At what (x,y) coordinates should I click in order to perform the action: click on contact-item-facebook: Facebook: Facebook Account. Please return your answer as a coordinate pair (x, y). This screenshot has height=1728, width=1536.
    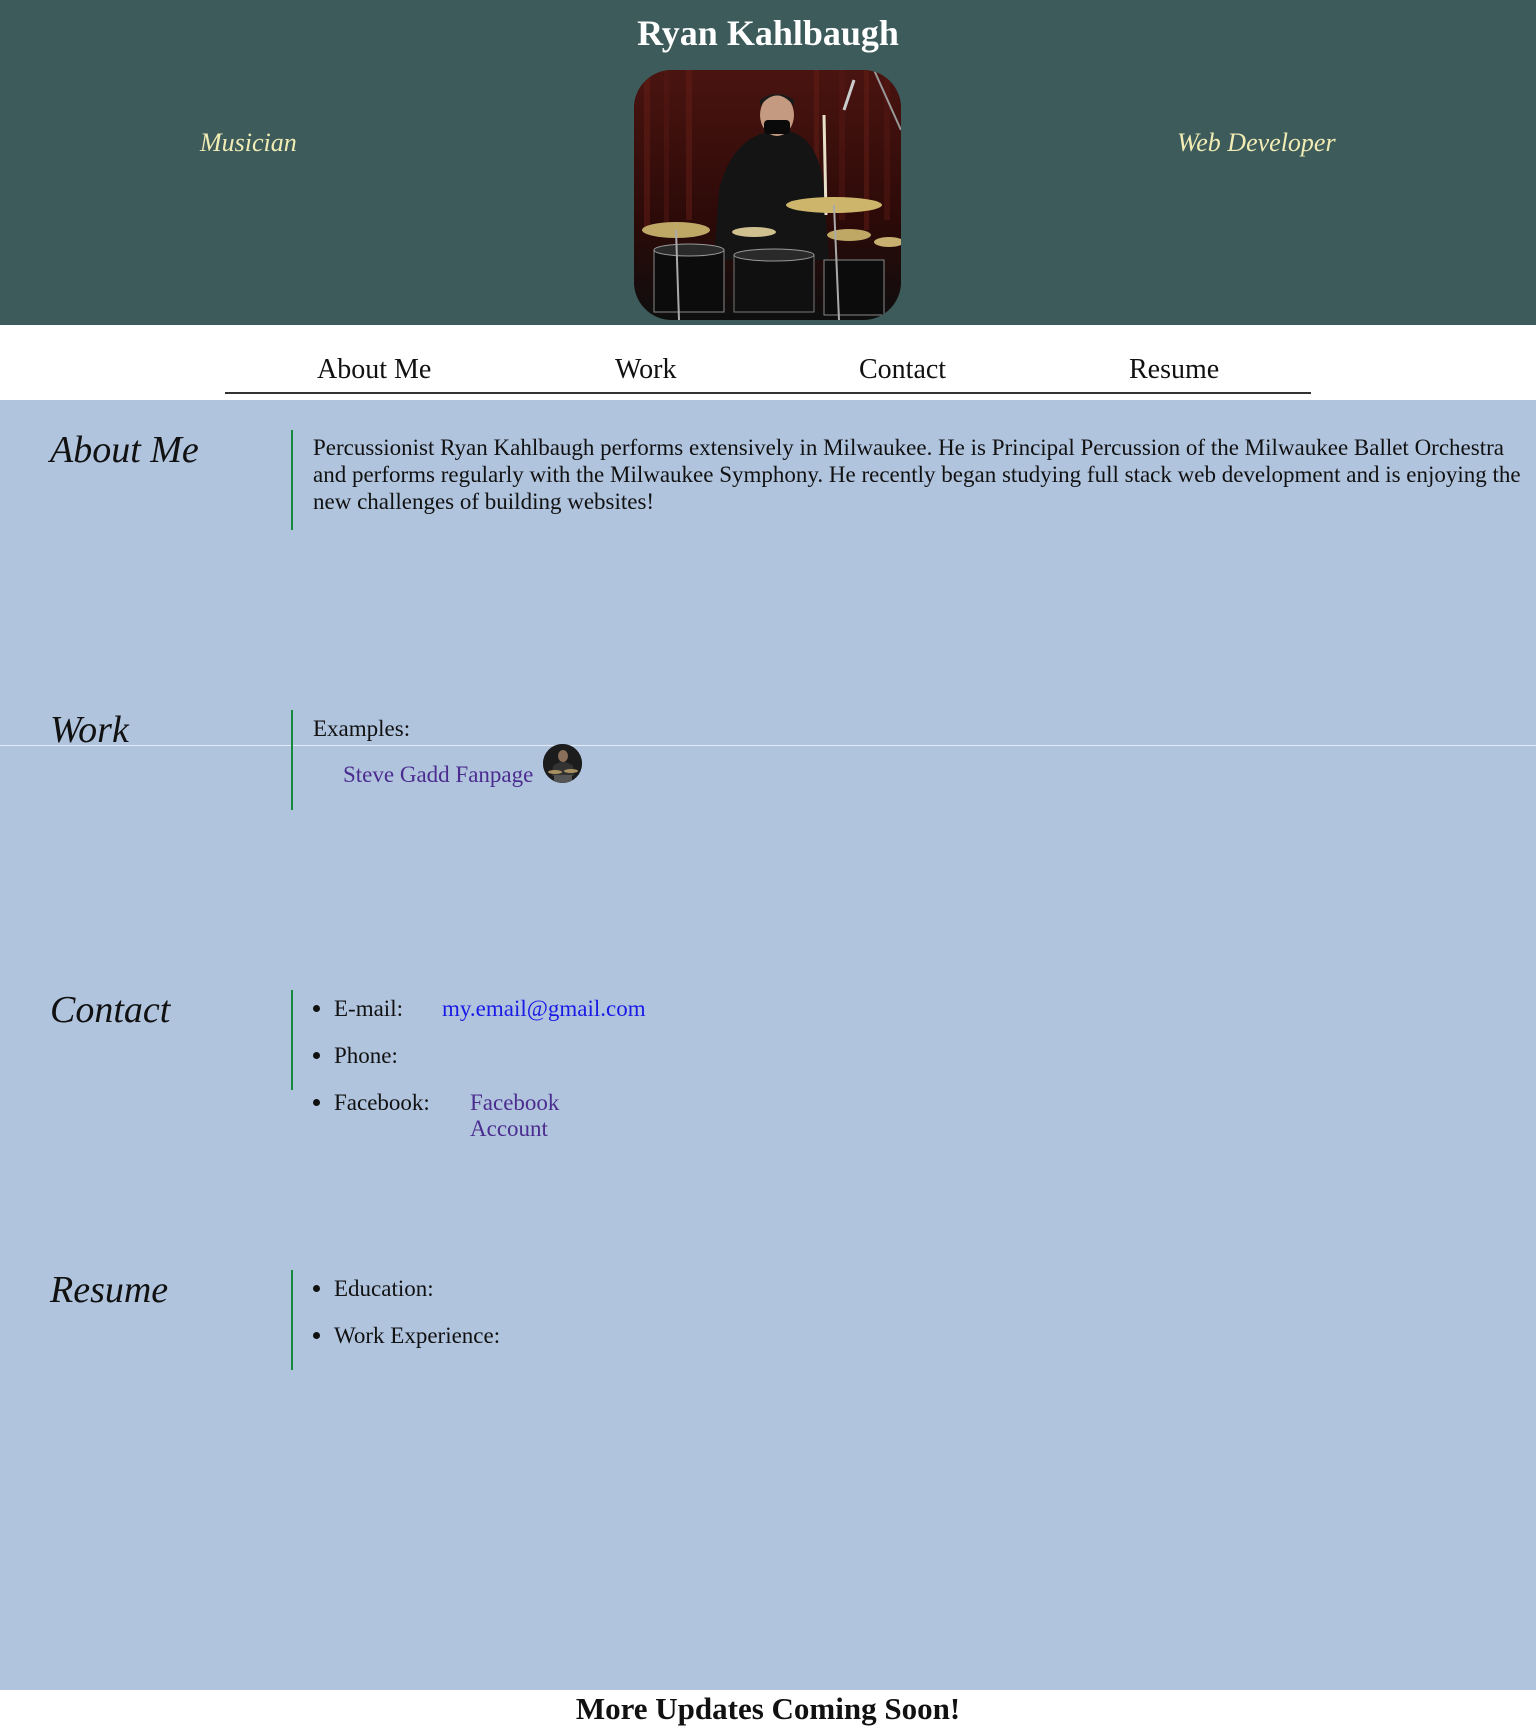
    Looking at the image, I should click on (436, 1115).